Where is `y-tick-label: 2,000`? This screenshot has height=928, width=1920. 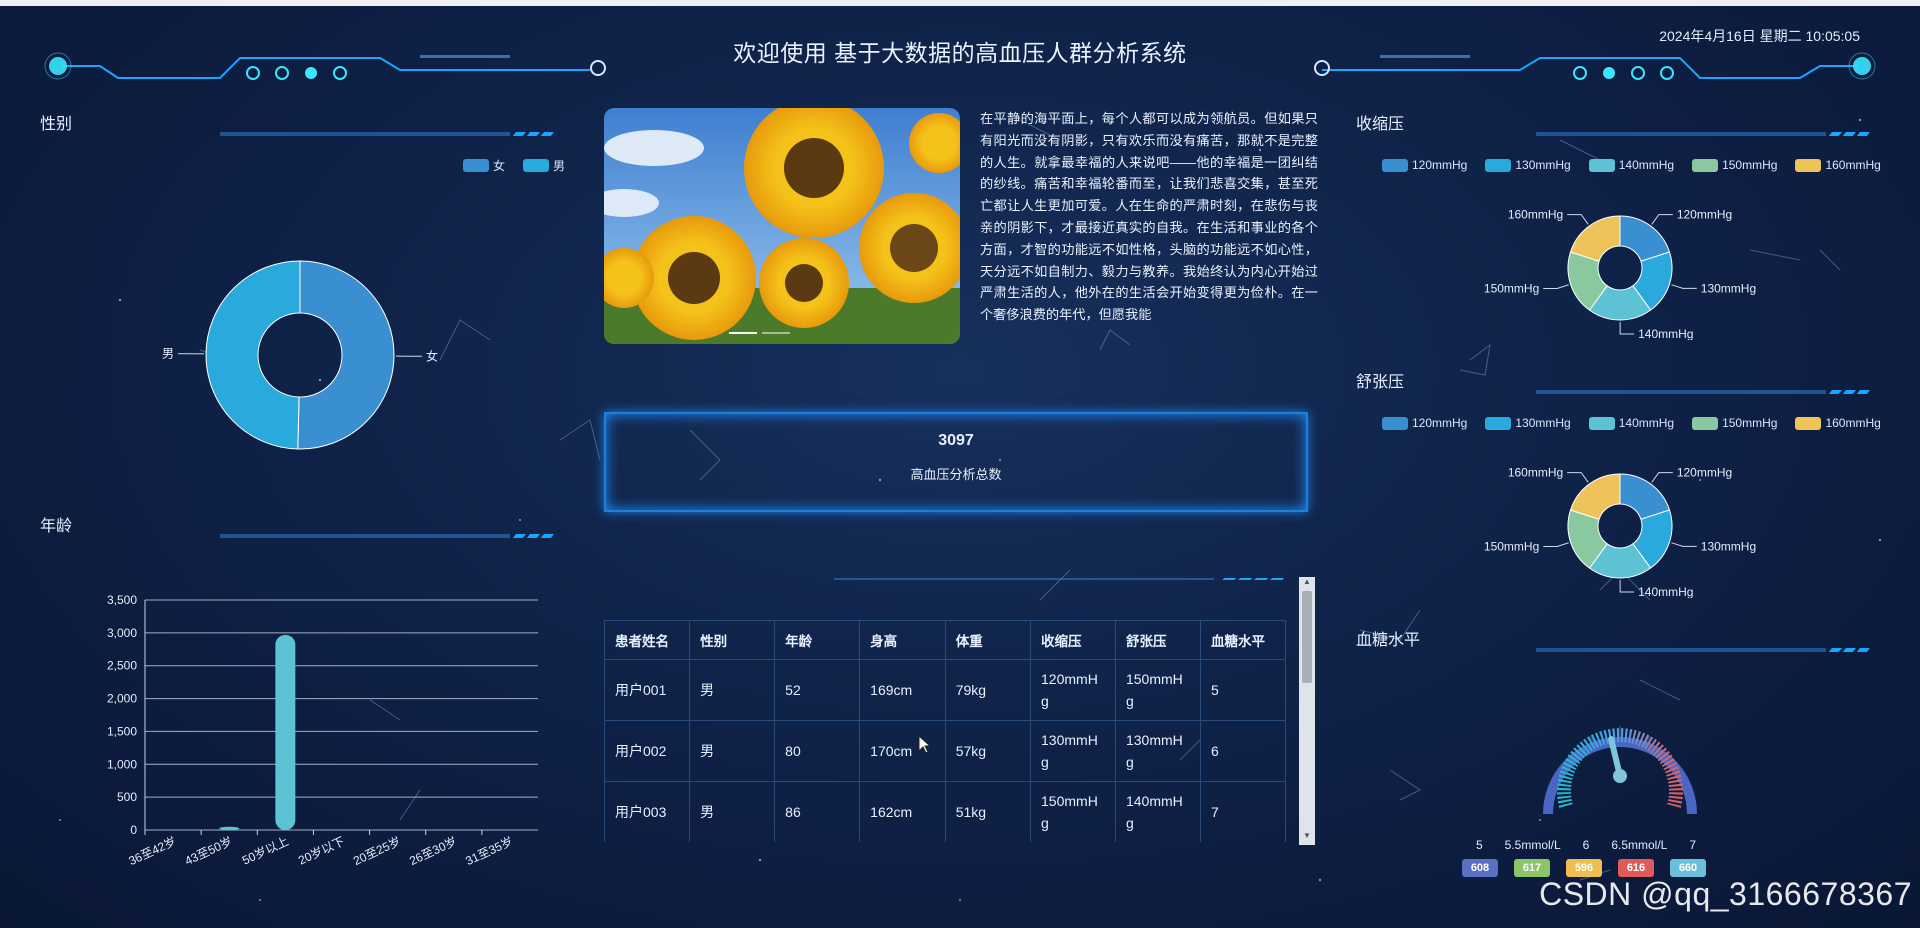 y-tick-label: 2,000 is located at coordinates (122, 699).